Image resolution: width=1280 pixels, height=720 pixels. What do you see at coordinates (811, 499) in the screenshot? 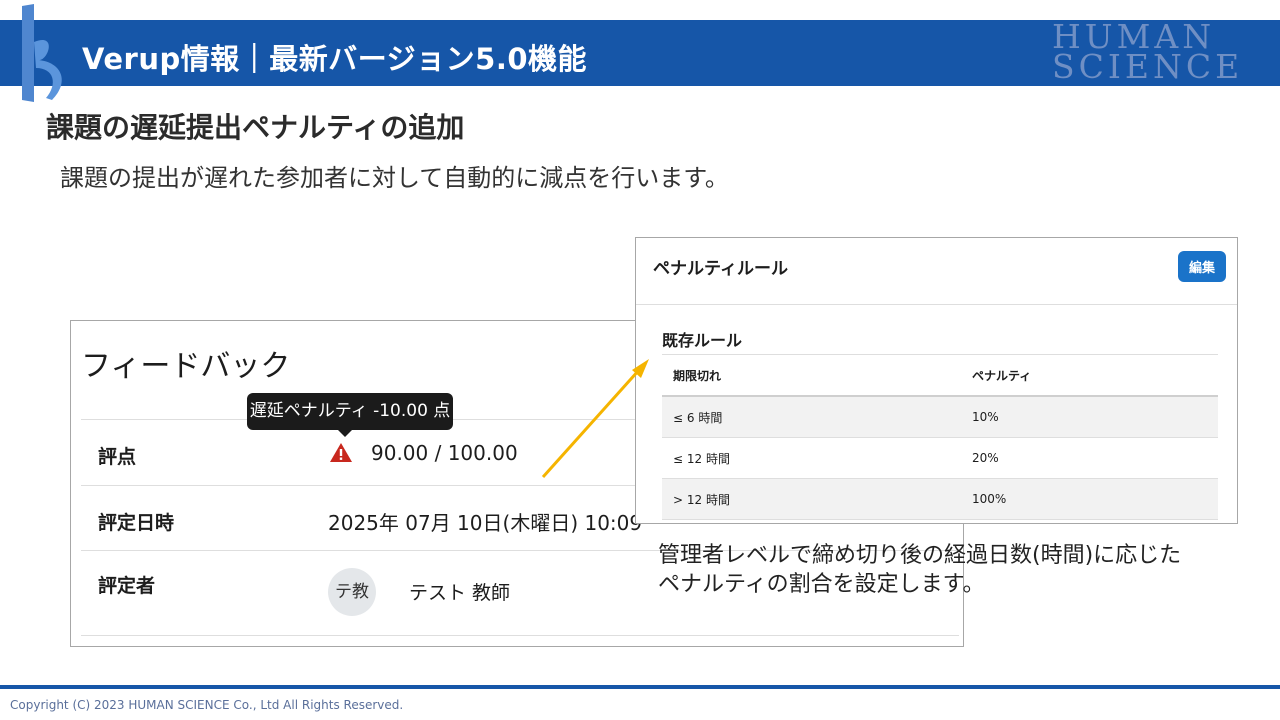
I see `overdue-cell: > 12 時間` at bounding box center [811, 499].